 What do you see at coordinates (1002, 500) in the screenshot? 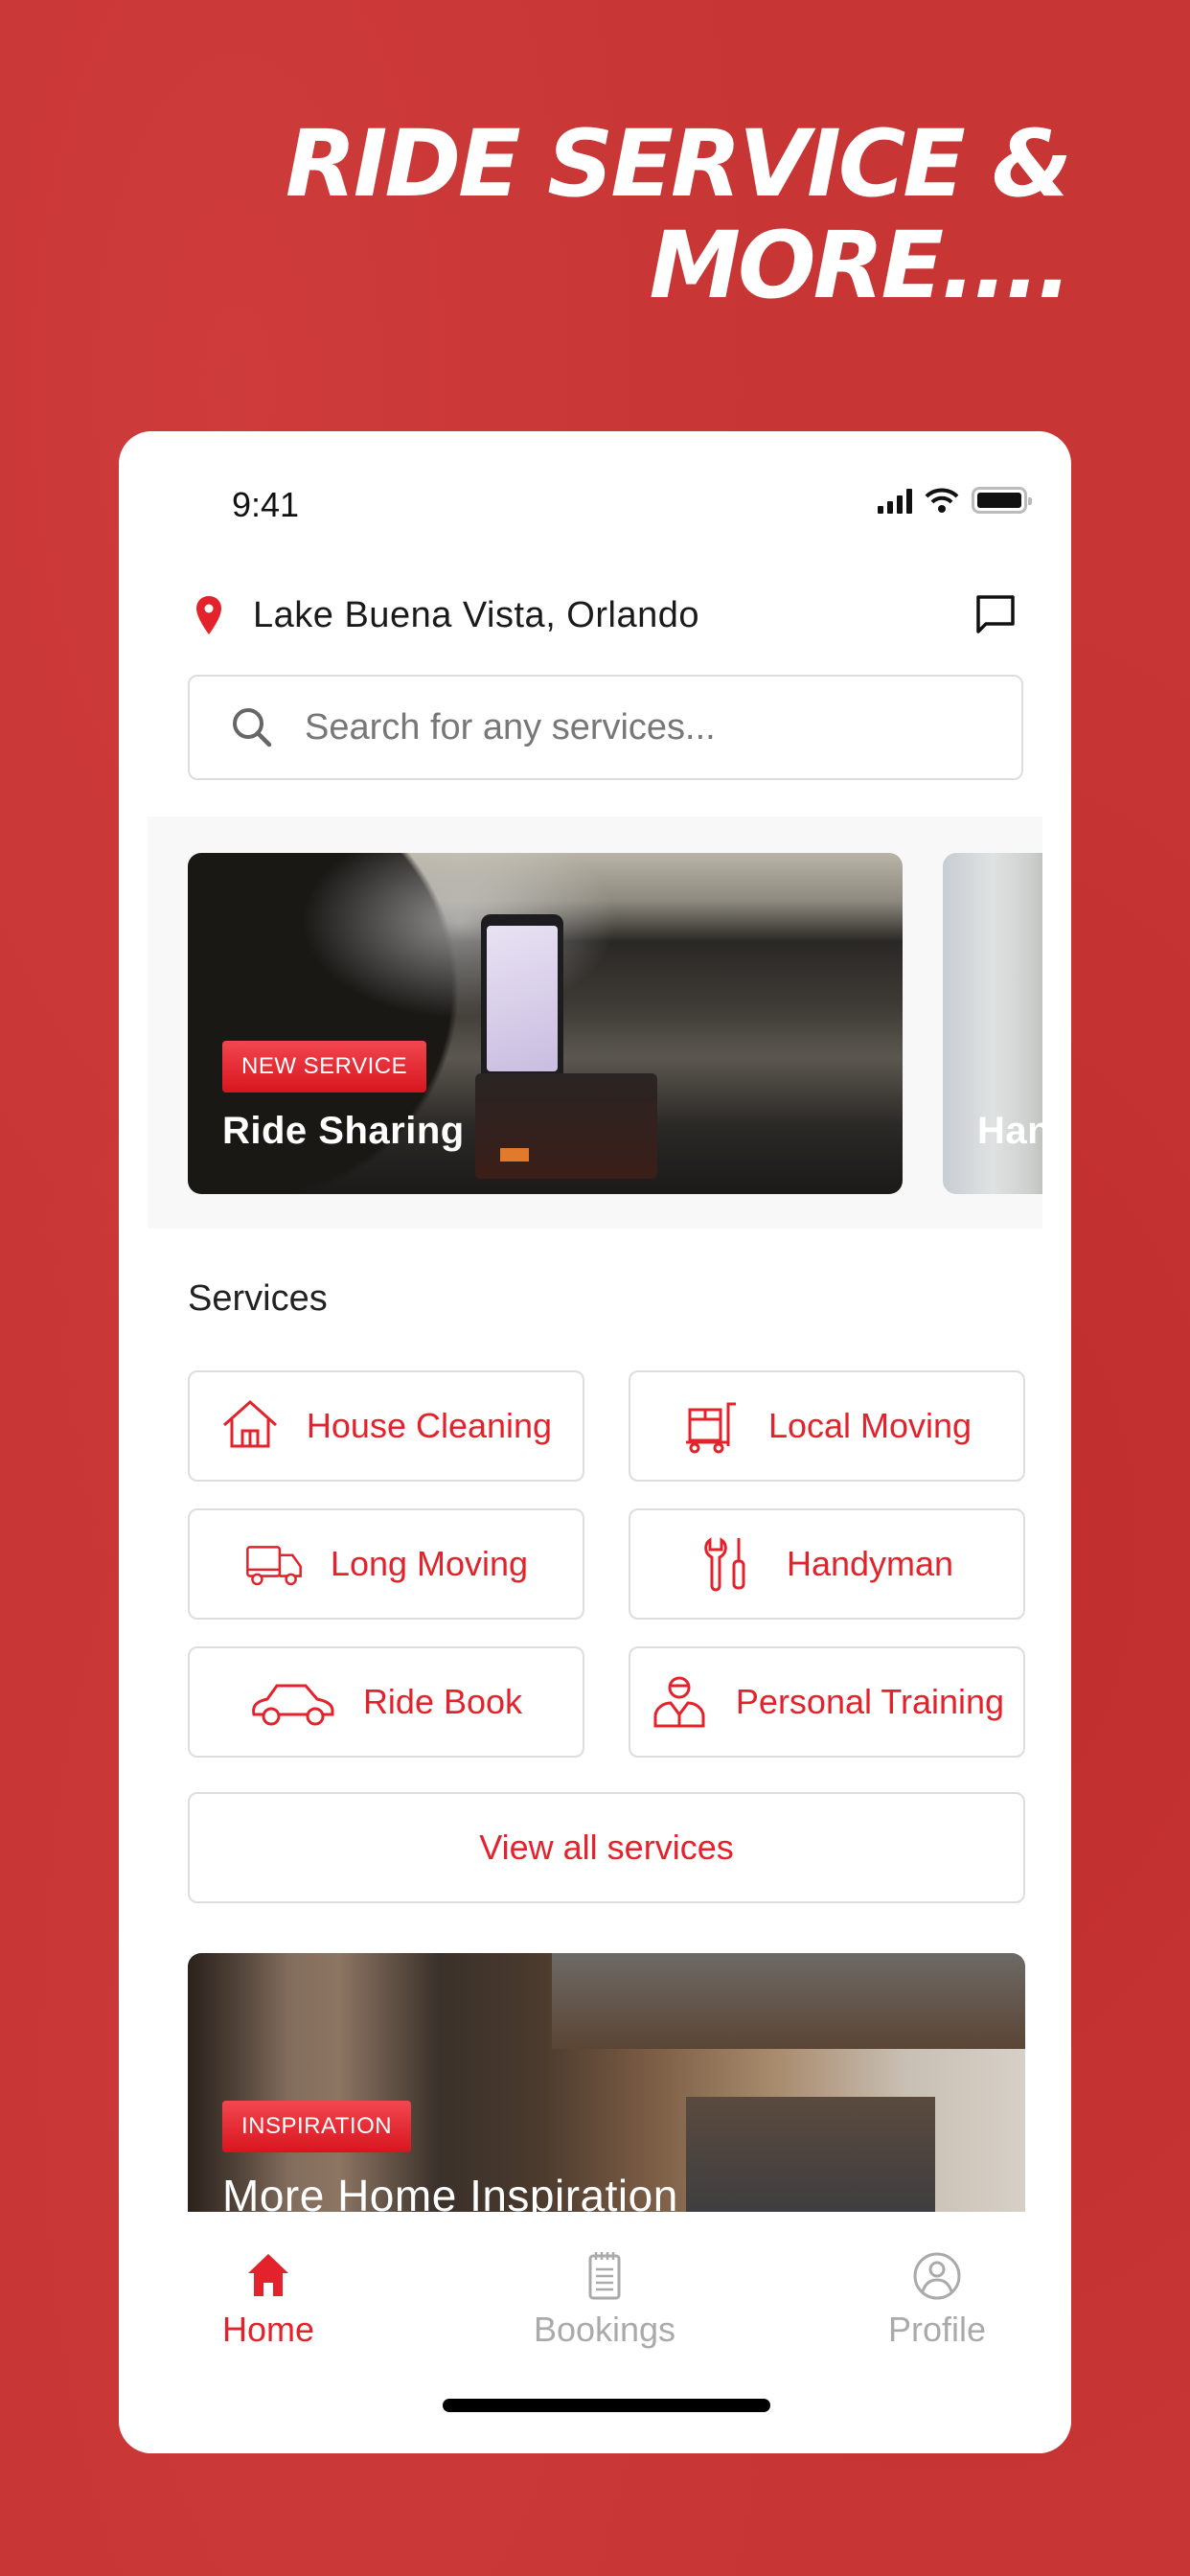
I see `battery-icon` at bounding box center [1002, 500].